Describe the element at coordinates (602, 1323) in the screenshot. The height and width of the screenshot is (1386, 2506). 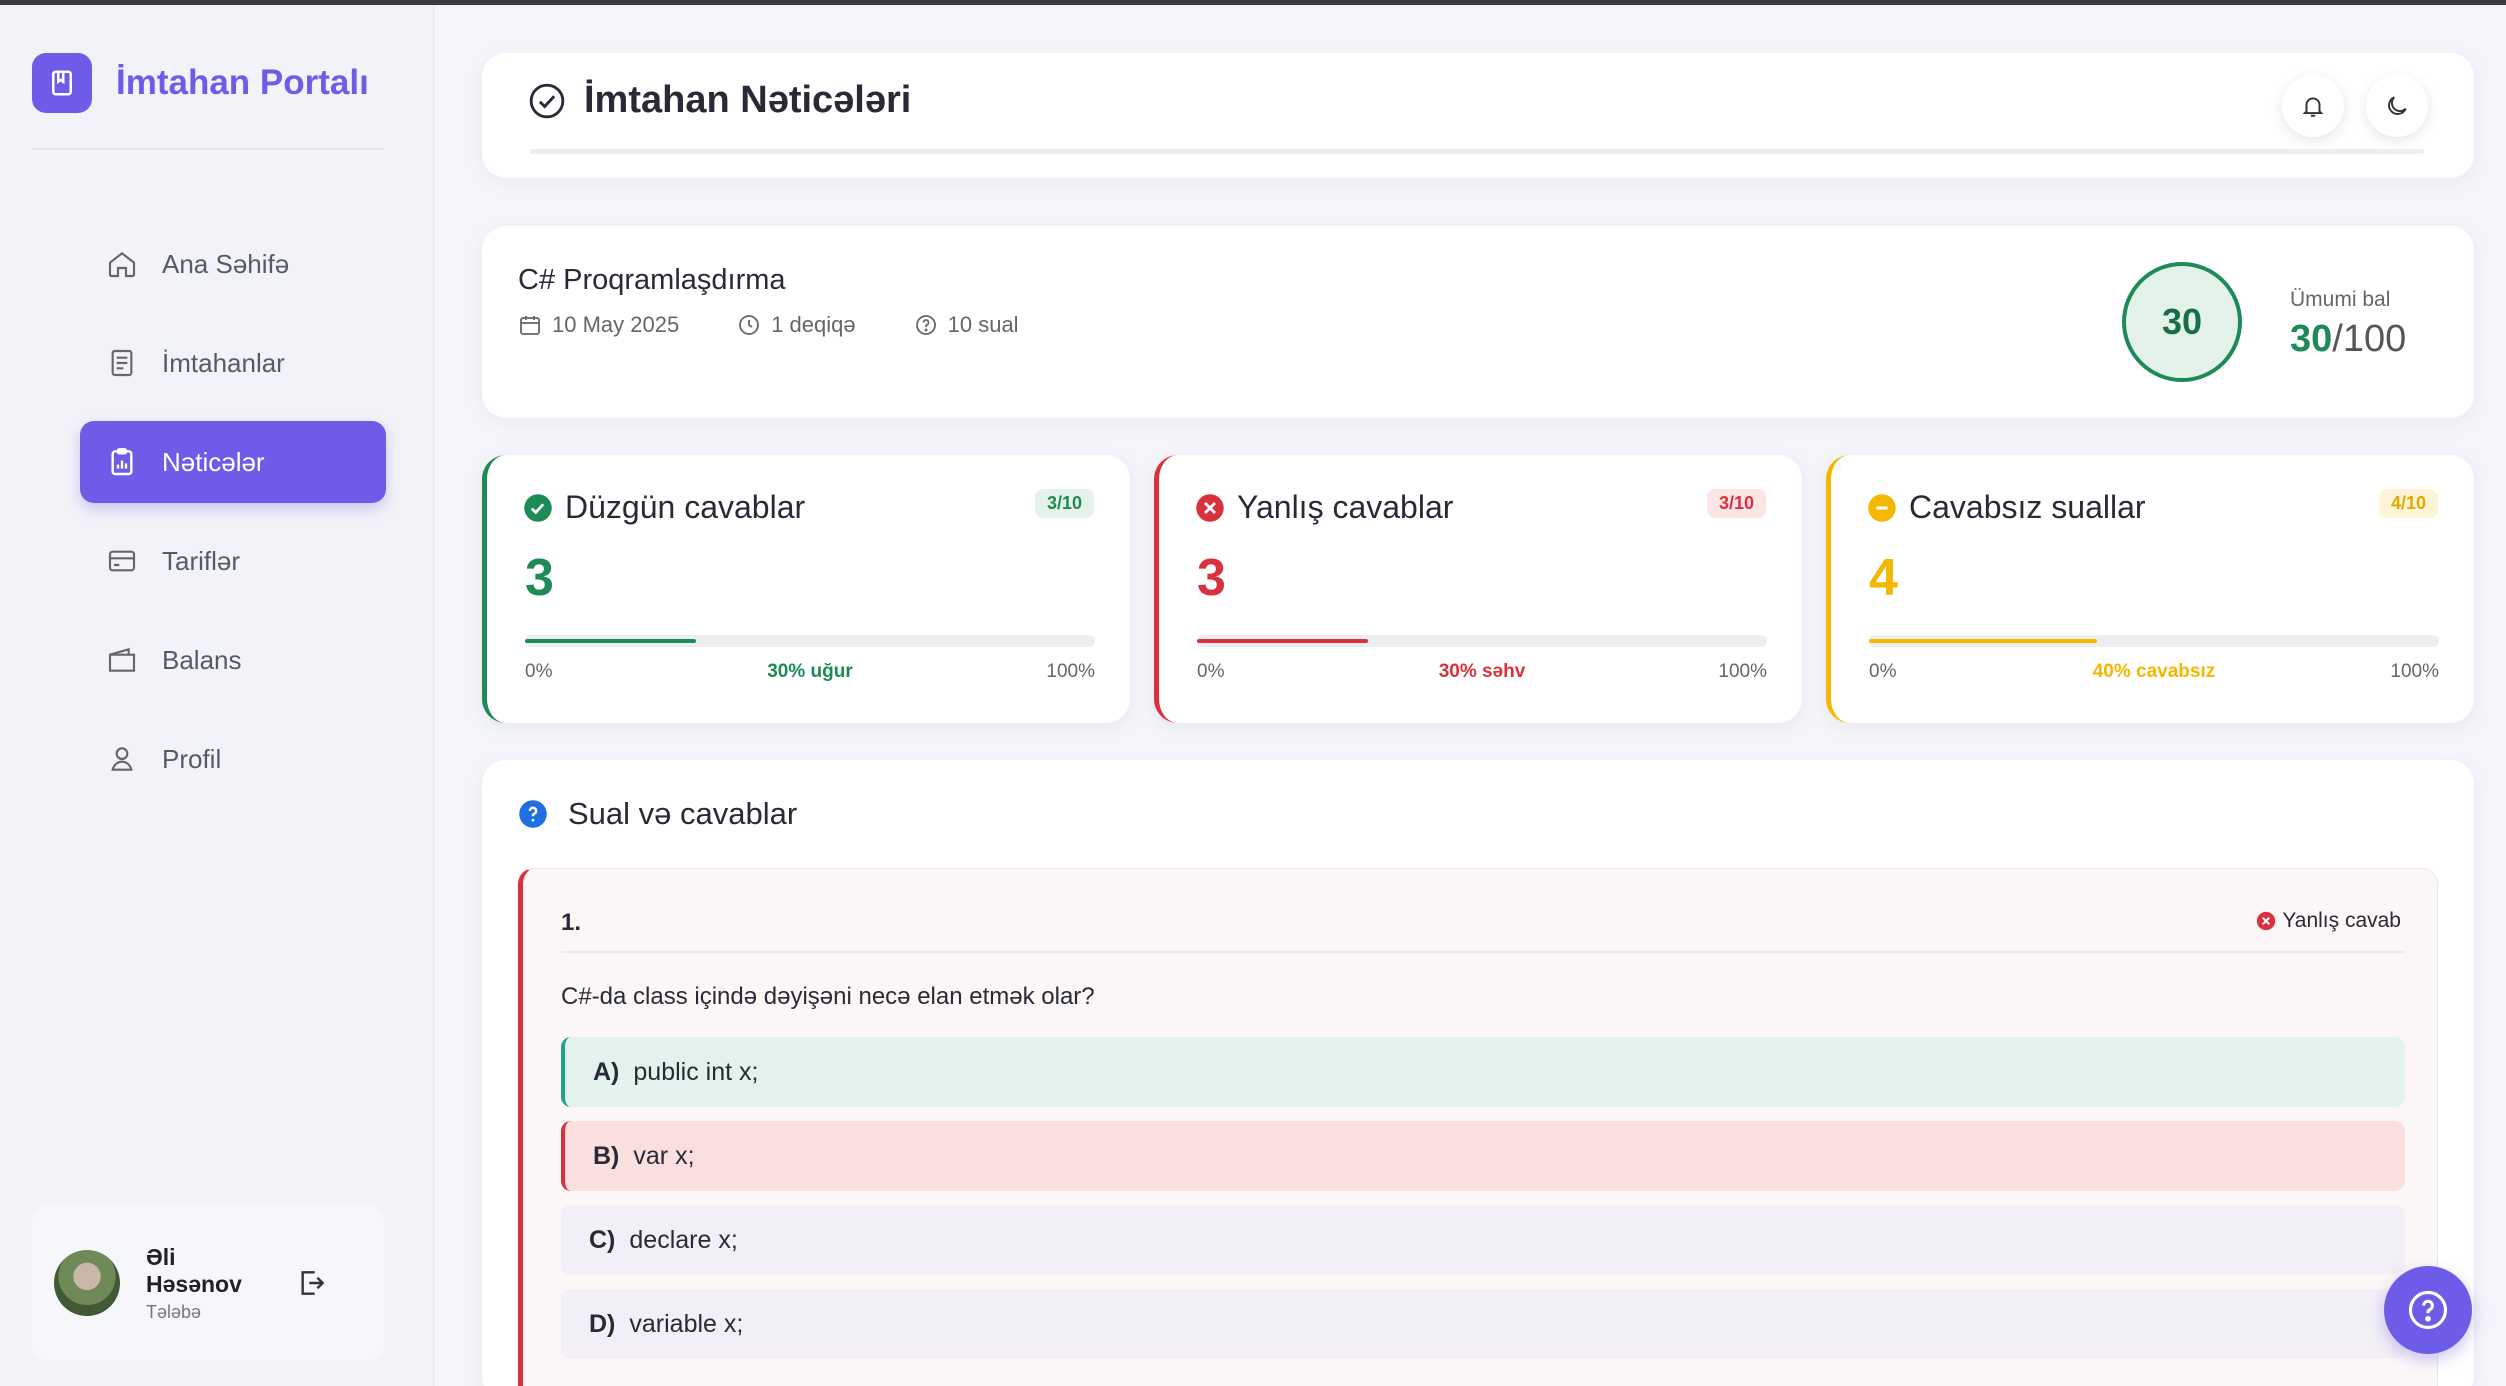
I see `option-letter: D)` at that location.